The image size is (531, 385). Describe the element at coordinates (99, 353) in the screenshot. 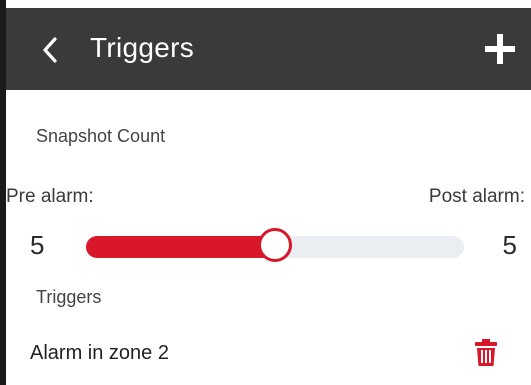

I see `trigger-name: Alarm in zone 2` at that location.